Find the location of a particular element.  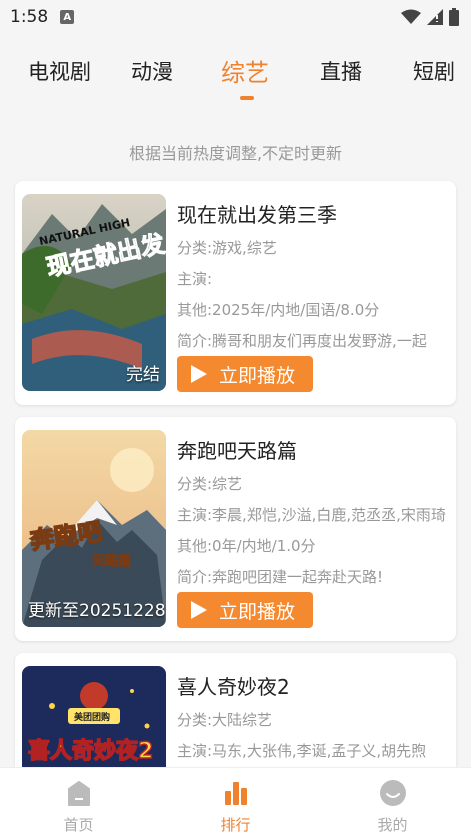

nav-profile-label: 我的 is located at coordinates (392, 825).